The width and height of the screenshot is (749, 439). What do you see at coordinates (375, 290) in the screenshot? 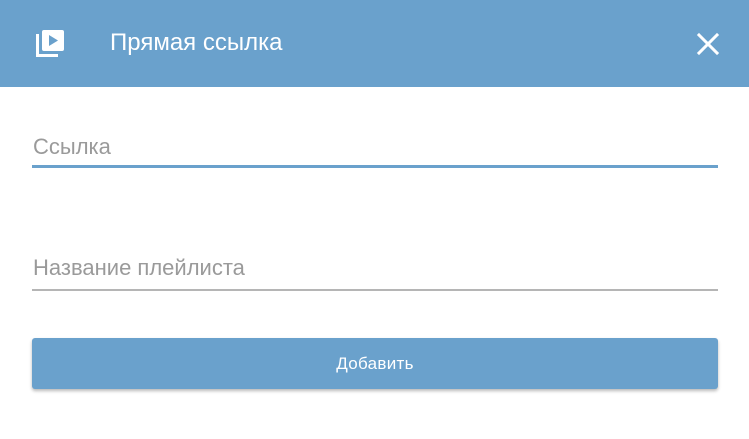
I see `playlist-name-input-underline` at bounding box center [375, 290].